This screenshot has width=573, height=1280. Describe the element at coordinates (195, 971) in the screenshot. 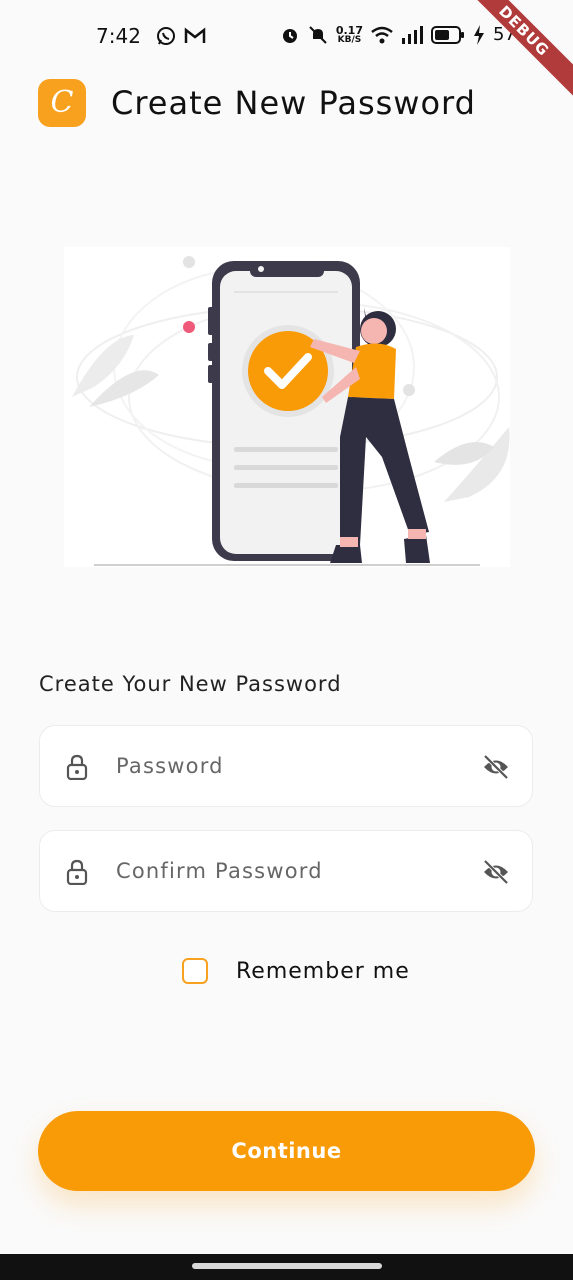

I see `remember-me-checkbox` at that location.